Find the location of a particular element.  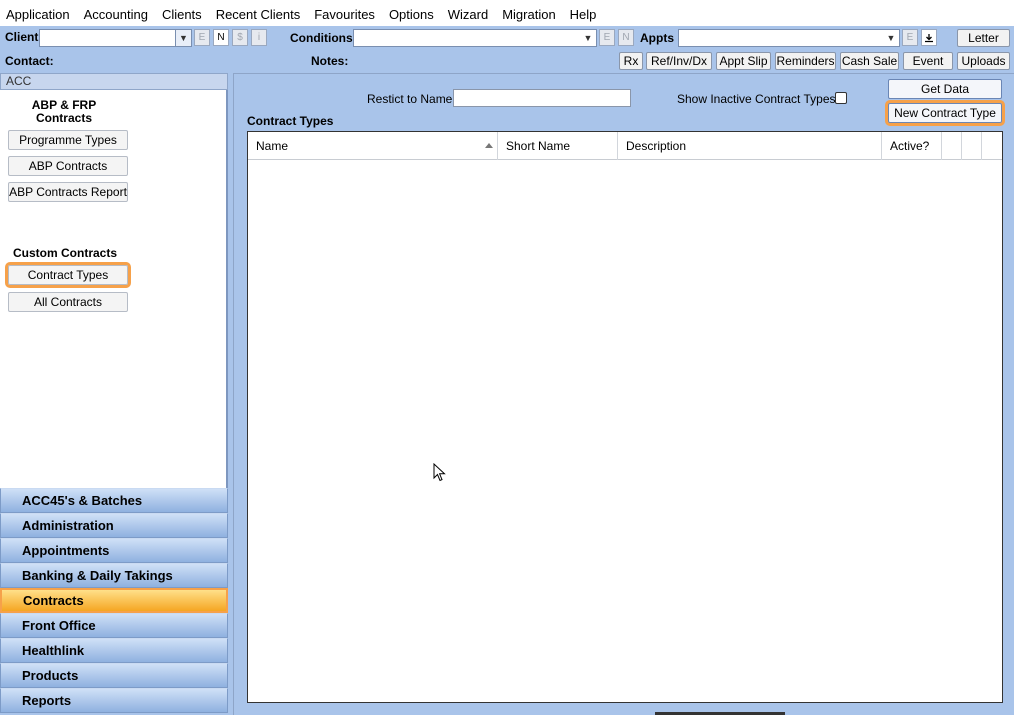

column-name-label: Name is located at coordinates (272, 146).